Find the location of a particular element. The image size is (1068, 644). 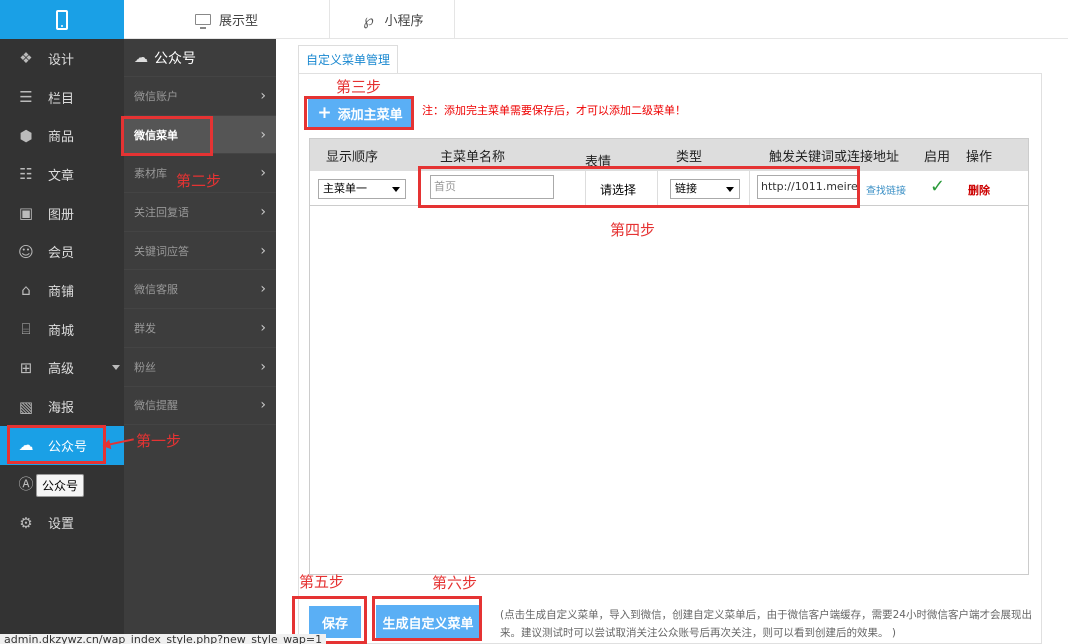

sidebar-item-label: 图册 is located at coordinates (61, 215).